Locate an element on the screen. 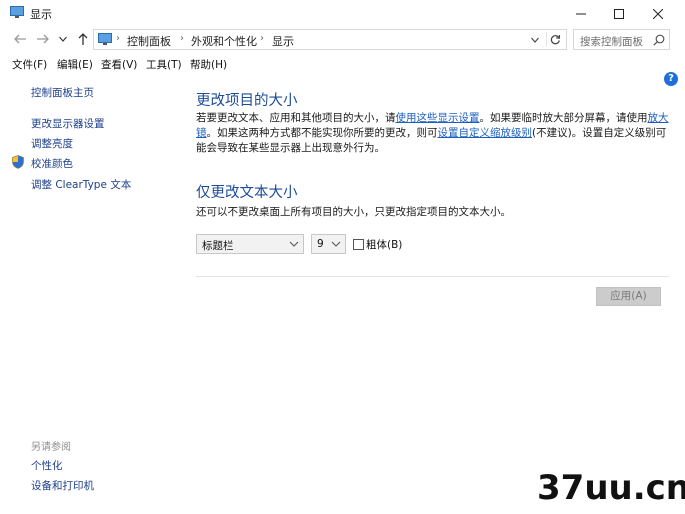 The height and width of the screenshot is (514, 685). sidebar-item-calibrate-color: 校准颜色 is located at coordinates (52, 163).